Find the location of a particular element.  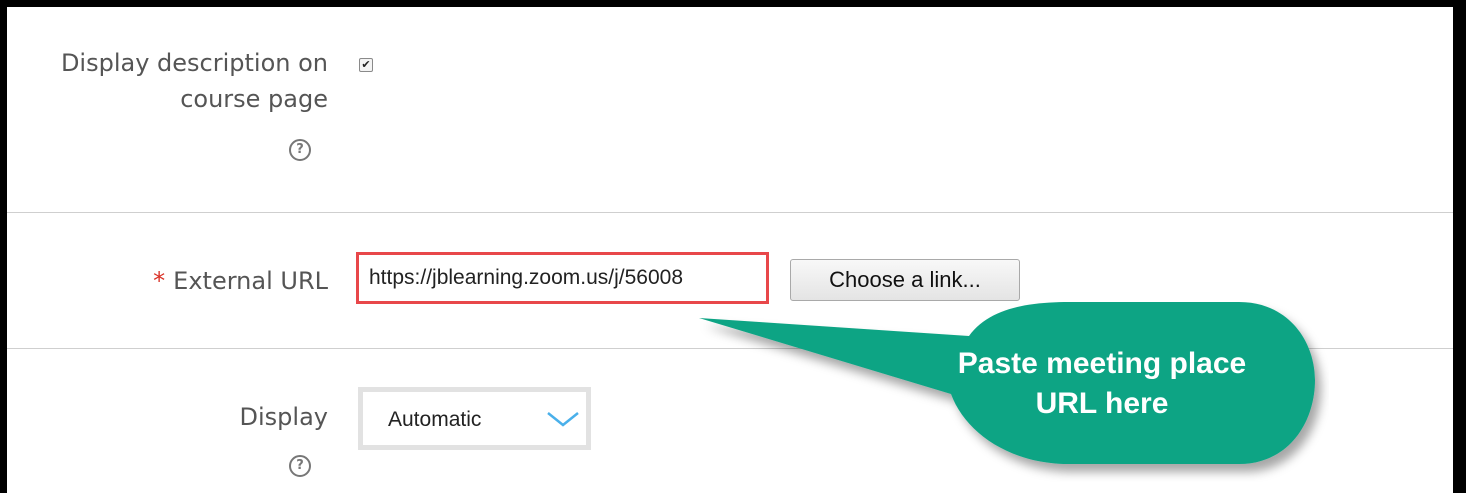

display-select: Automatic is located at coordinates (474, 418).